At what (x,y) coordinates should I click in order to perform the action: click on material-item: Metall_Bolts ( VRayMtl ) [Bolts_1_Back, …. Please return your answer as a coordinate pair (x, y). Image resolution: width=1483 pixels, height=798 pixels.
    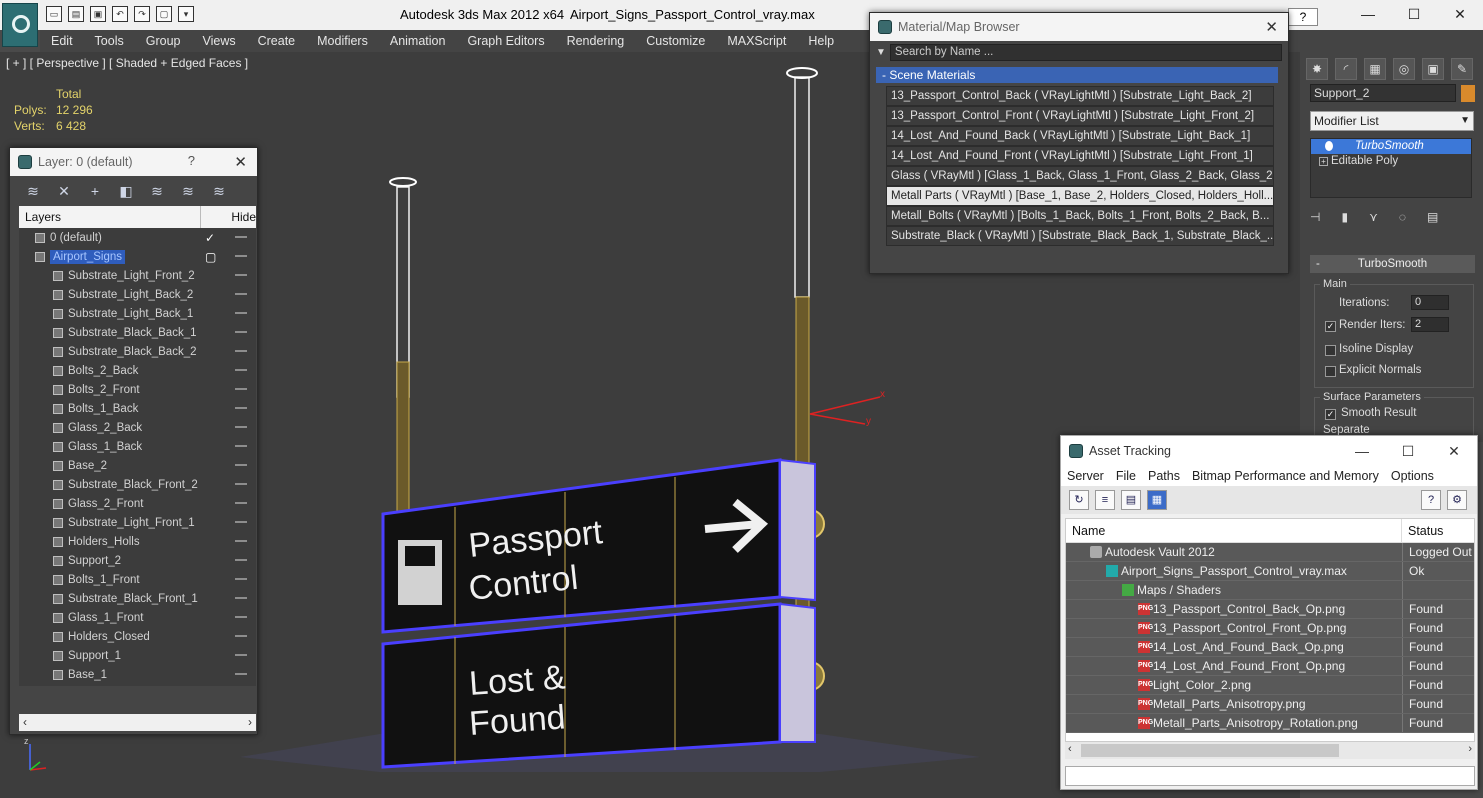
    Looking at the image, I should click on (1080, 216).